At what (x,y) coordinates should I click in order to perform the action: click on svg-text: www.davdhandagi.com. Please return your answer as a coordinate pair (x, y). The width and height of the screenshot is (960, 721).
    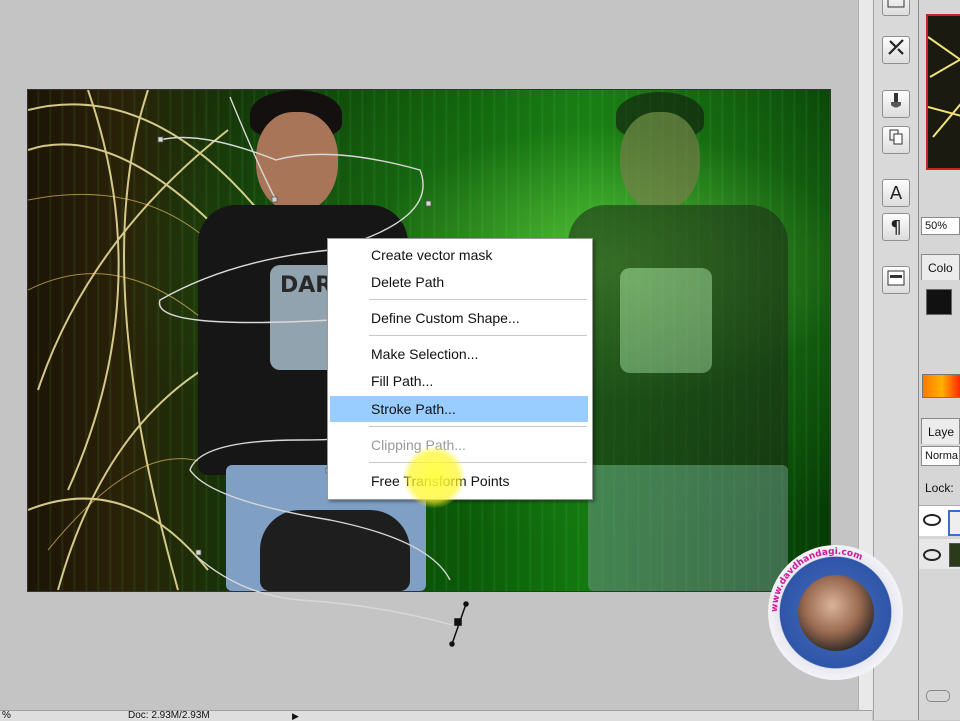
    Looking at the image, I should click on (817, 579).